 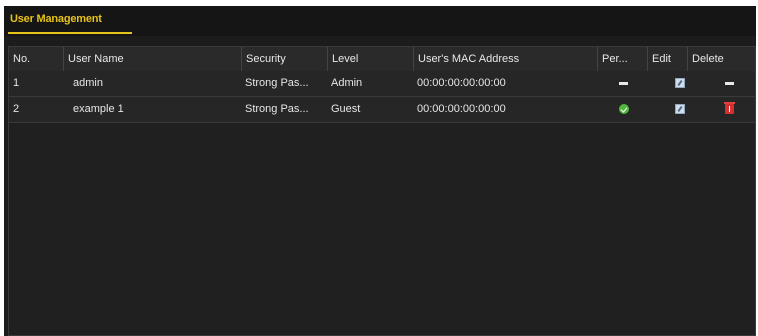 What do you see at coordinates (36, 59) in the screenshot?
I see `header-no: No.` at bounding box center [36, 59].